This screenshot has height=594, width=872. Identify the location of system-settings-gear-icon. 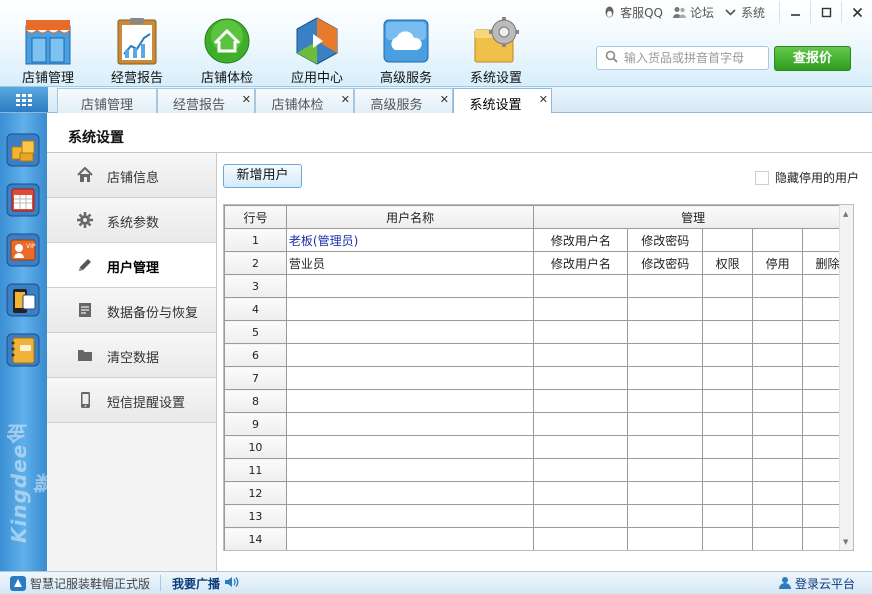
(496, 41).